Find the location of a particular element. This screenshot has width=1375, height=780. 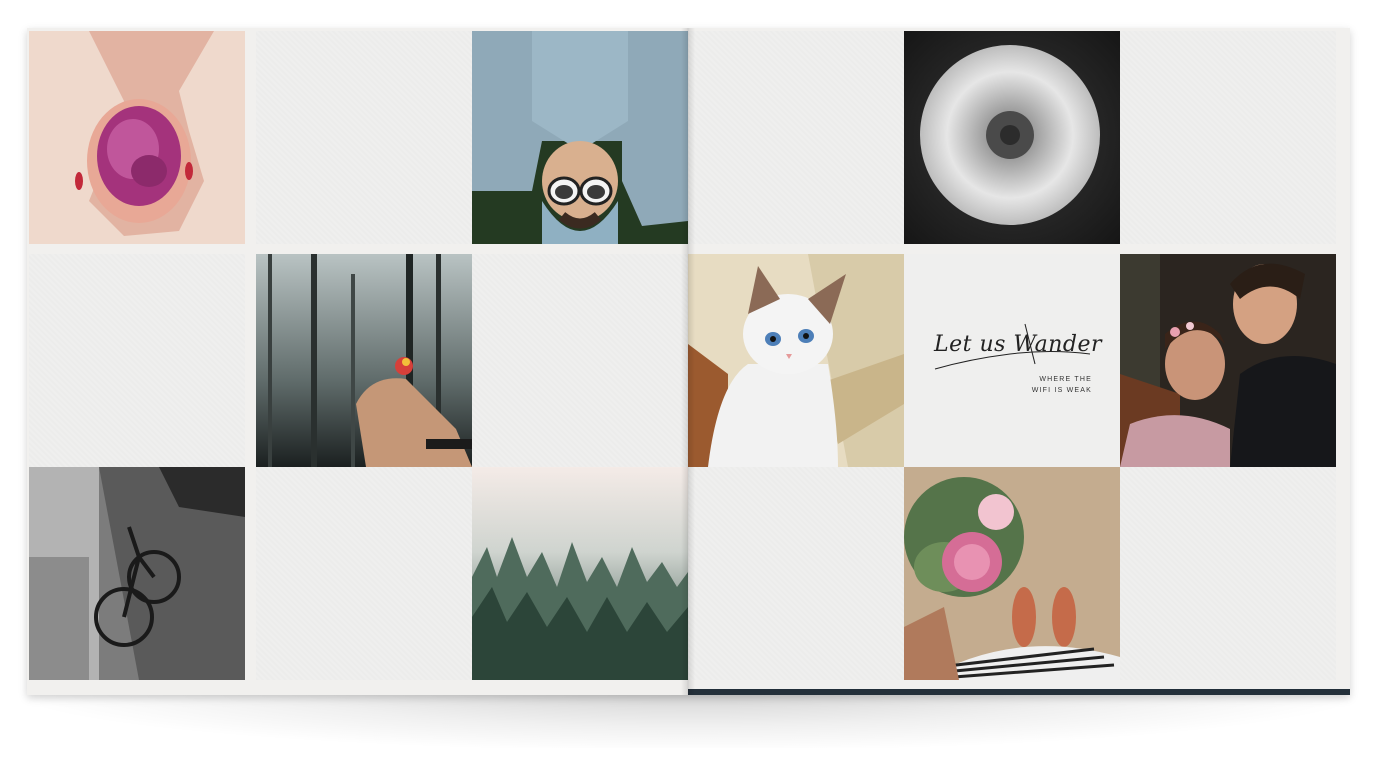

book-shadow is located at coordinates (690, 718).